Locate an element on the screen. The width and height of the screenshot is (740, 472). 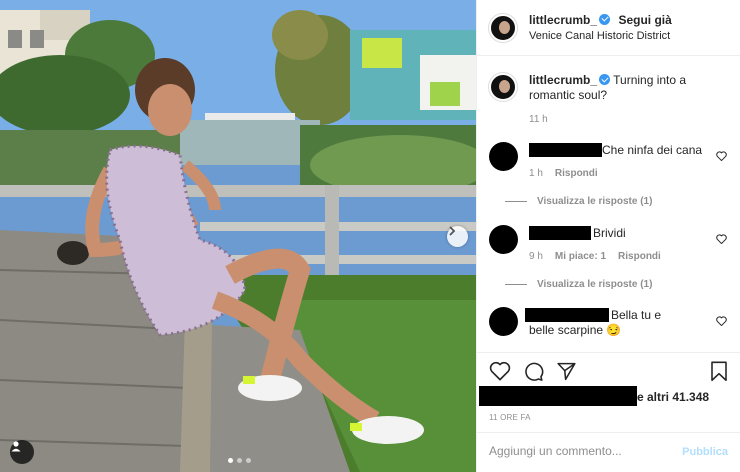
chevron-right-icon is located at coordinates (452, 231).